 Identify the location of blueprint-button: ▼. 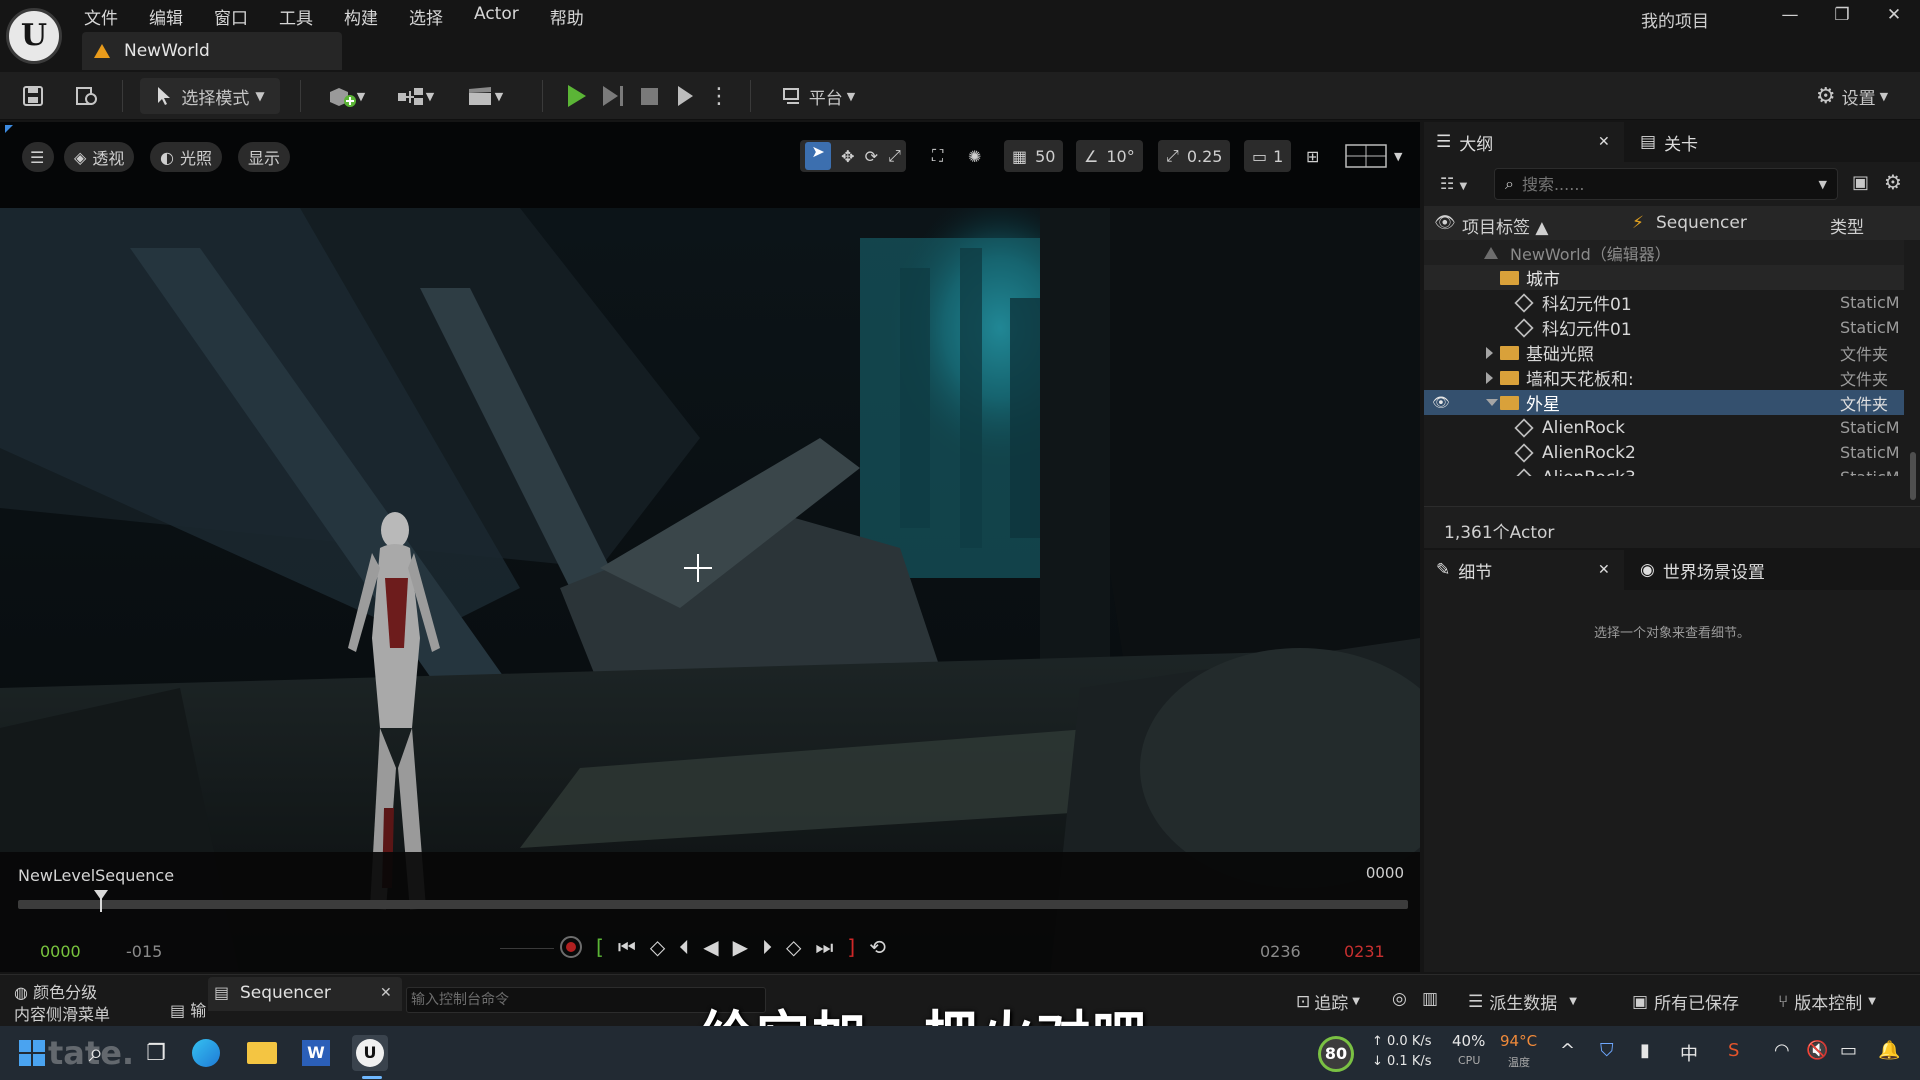
(415, 96).